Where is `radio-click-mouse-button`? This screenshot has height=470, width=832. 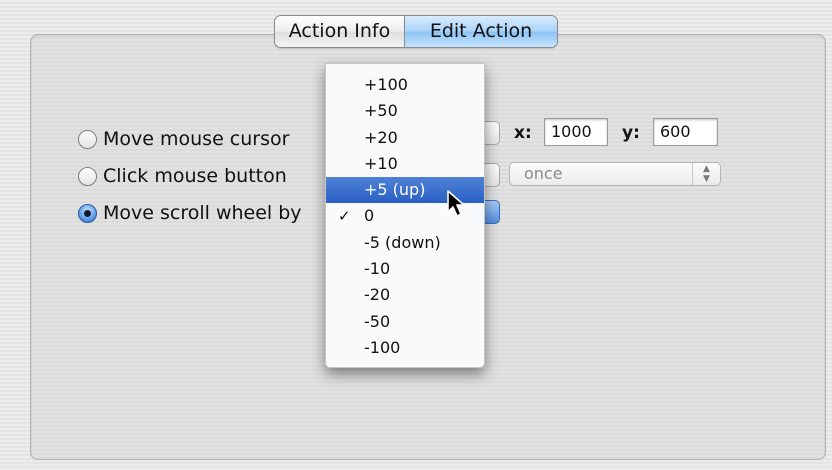 radio-click-mouse-button is located at coordinates (87, 176).